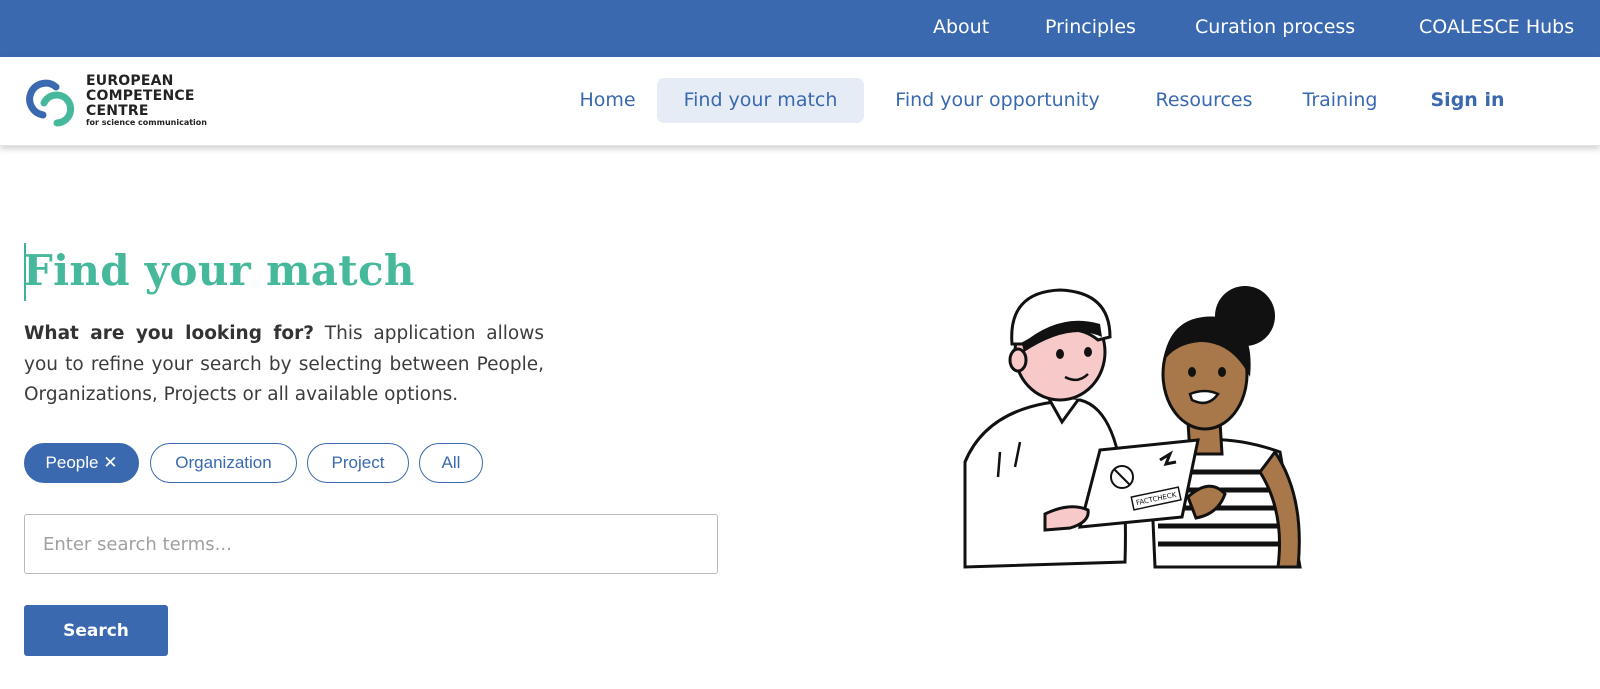 This screenshot has width=1600, height=689. What do you see at coordinates (358, 463) in the screenshot?
I see `filter-chip-project: Project` at bounding box center [358, 463].